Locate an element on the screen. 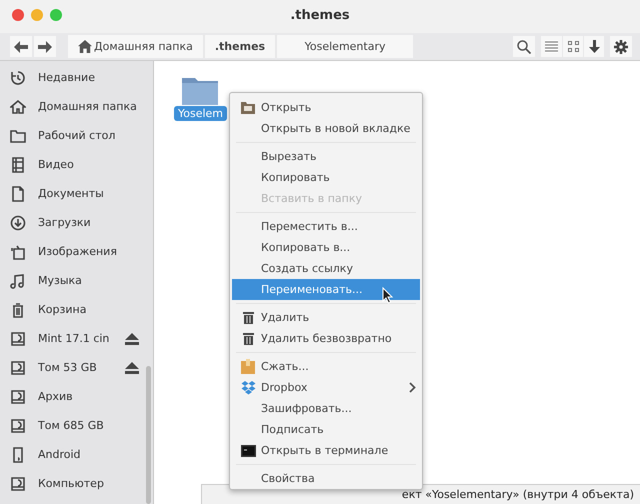  menu-item: Подписать is located at coordinates (326, 429).